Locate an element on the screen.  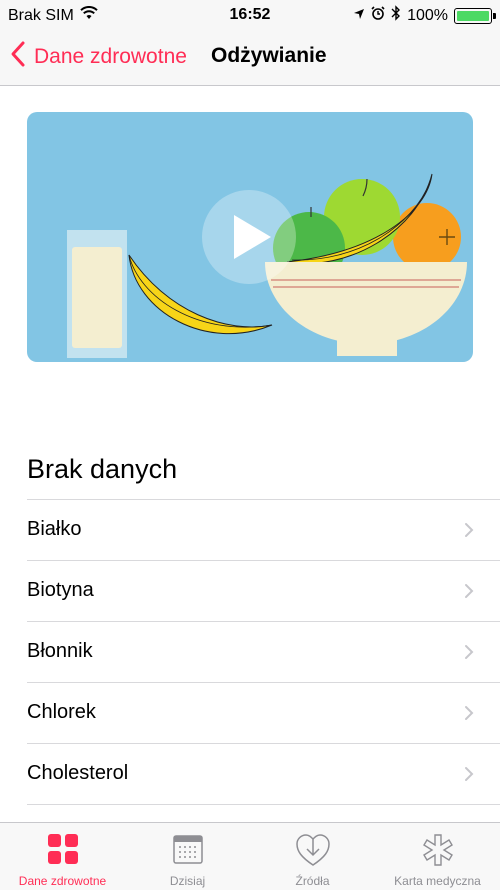
chevron-left-icon is located at coordinates (18, 57).